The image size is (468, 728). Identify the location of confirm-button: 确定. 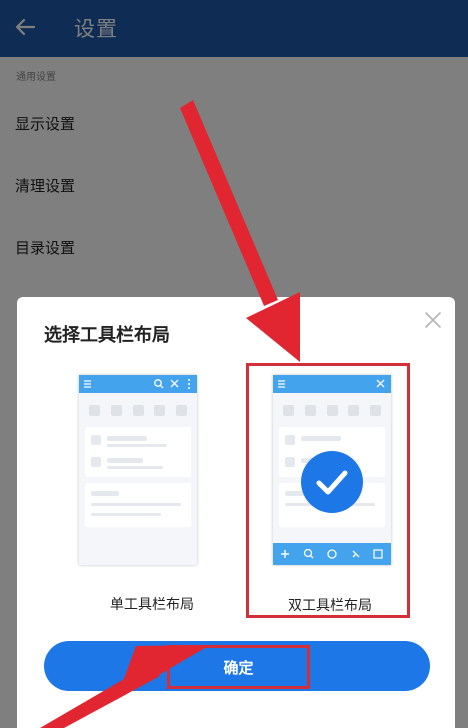
(237, 666).